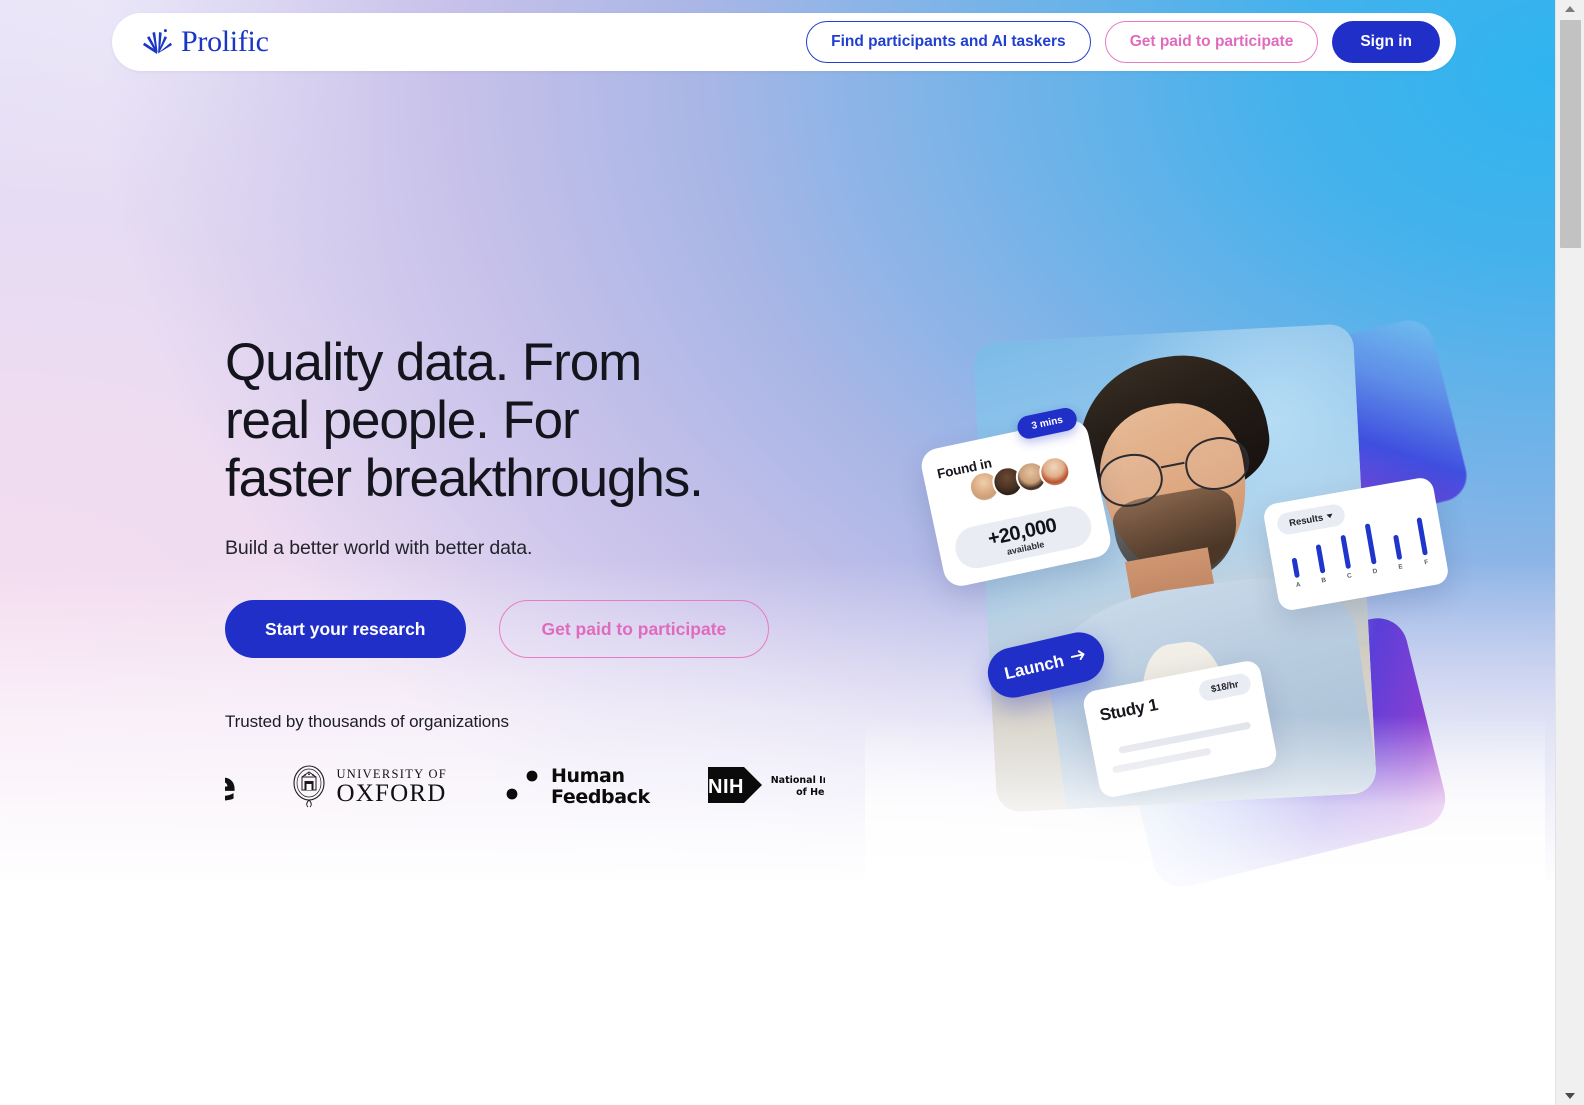 This screenshot has width=1584, height=1105. Describe the element at coordinates (600, 797) in the screenshot. I see `human-feedback-line-2: Feedback` at that location.